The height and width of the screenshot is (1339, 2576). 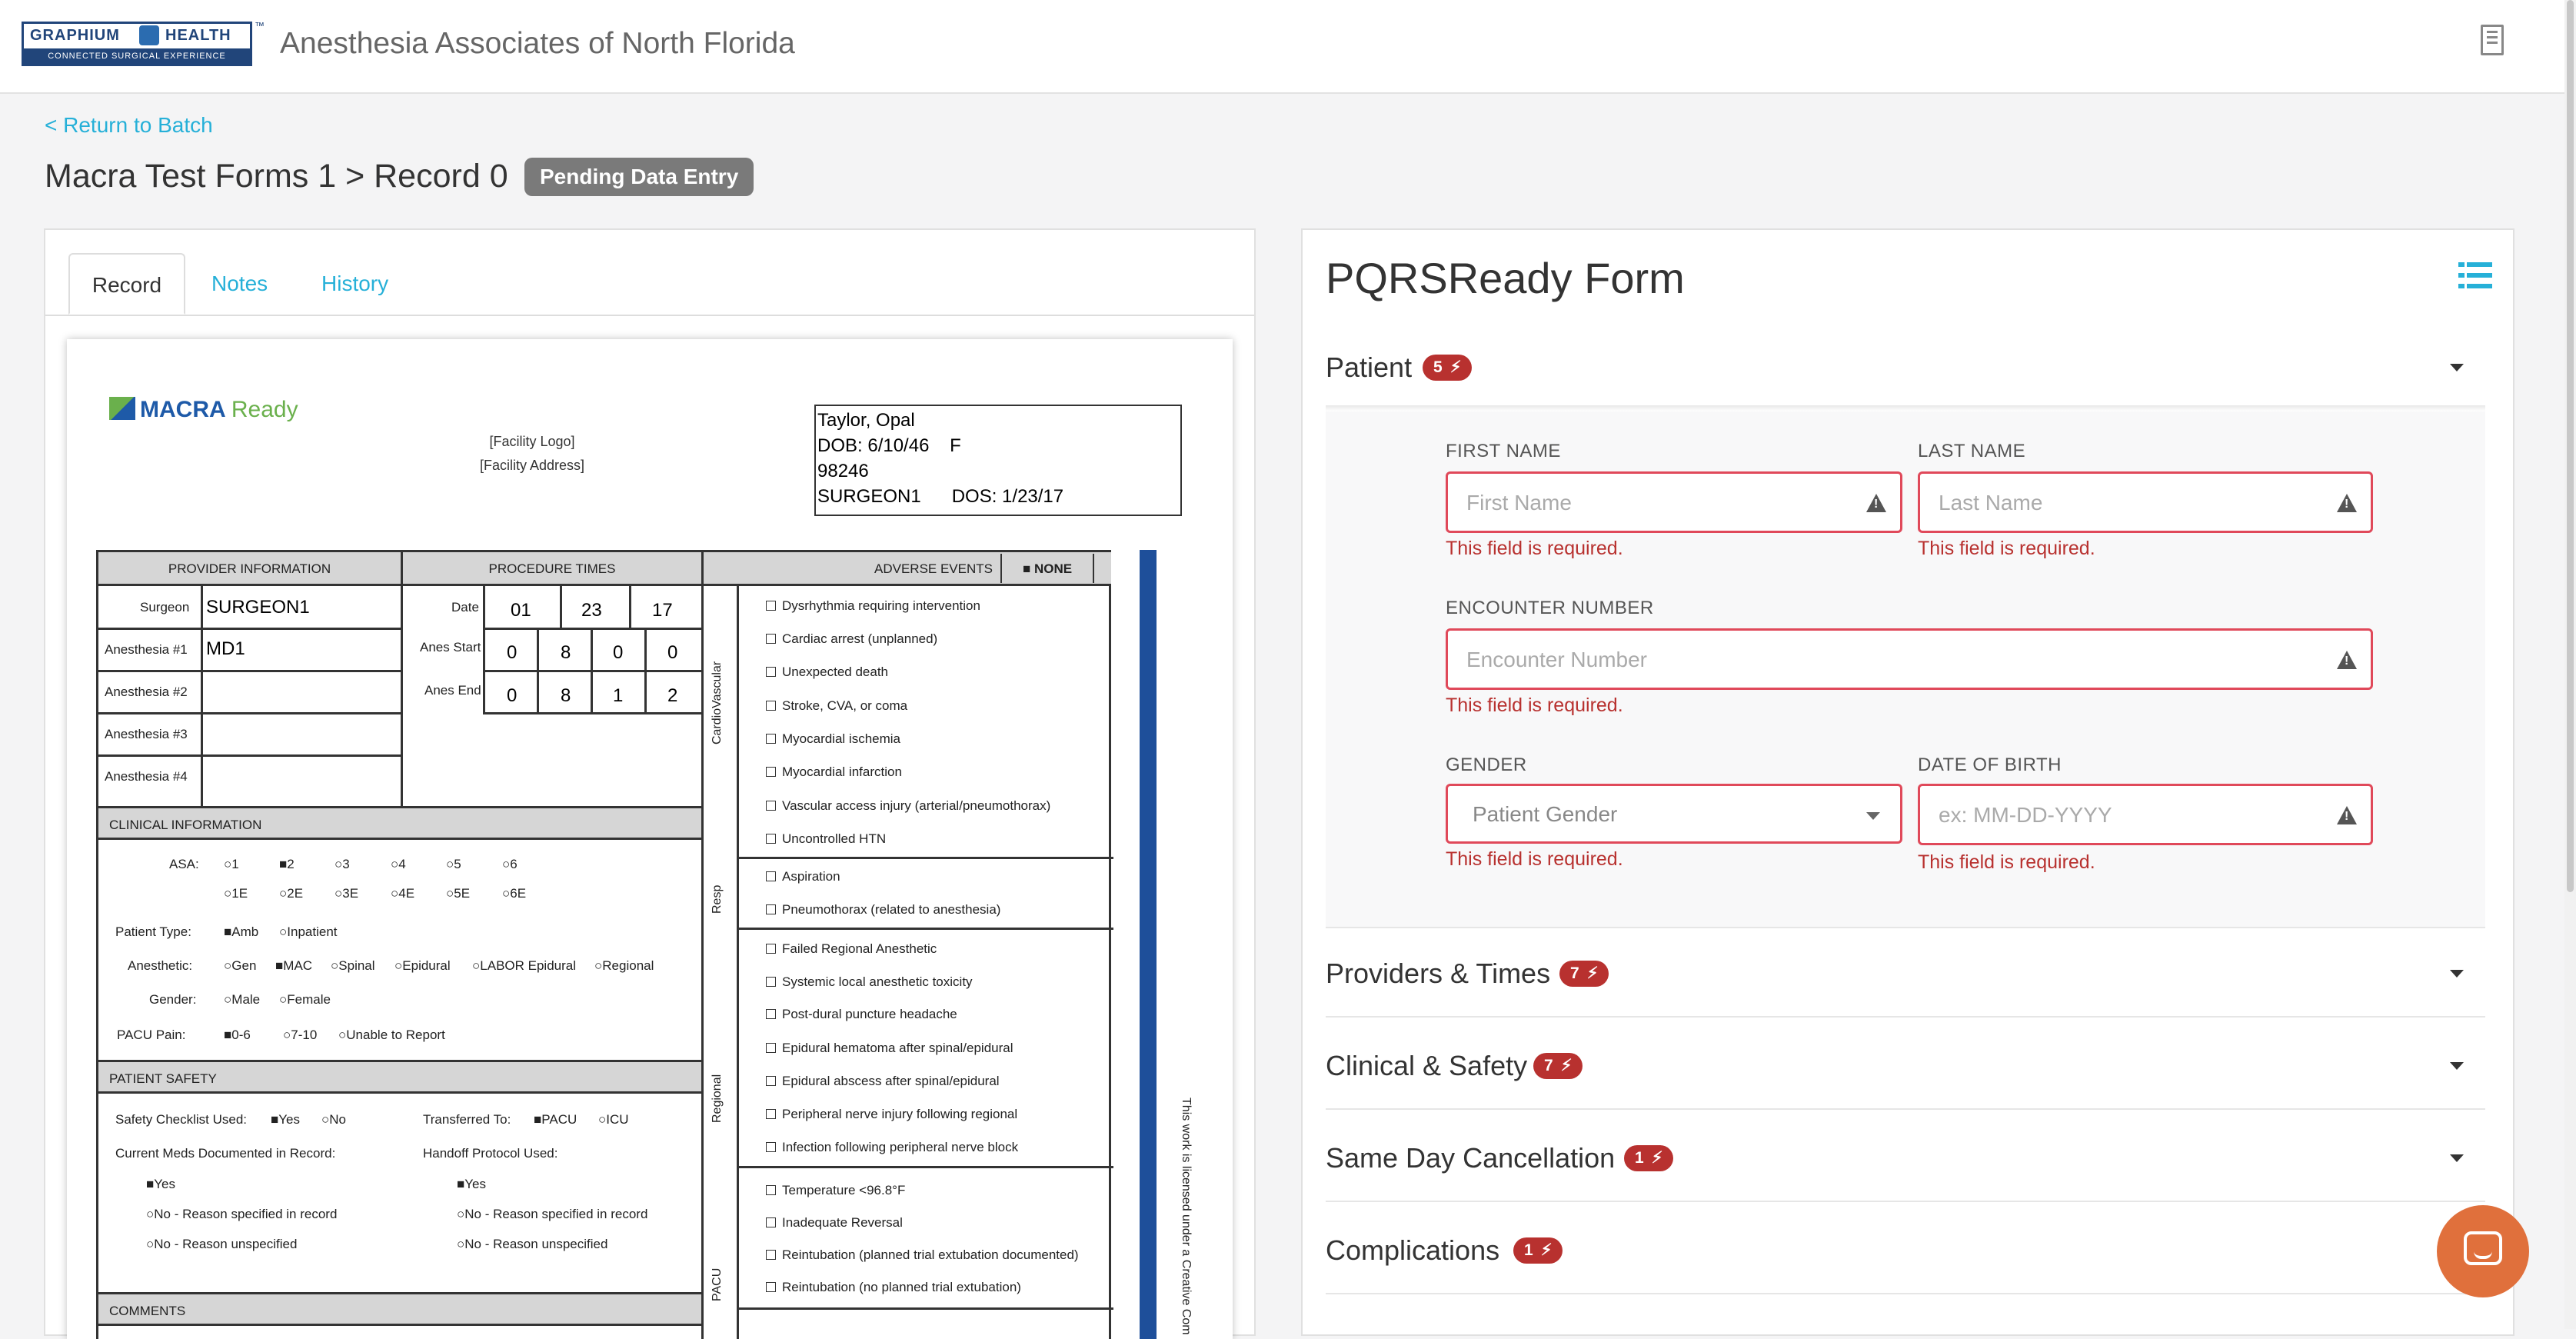 I want to click on last-name-field, so click(x=2146, y=502).